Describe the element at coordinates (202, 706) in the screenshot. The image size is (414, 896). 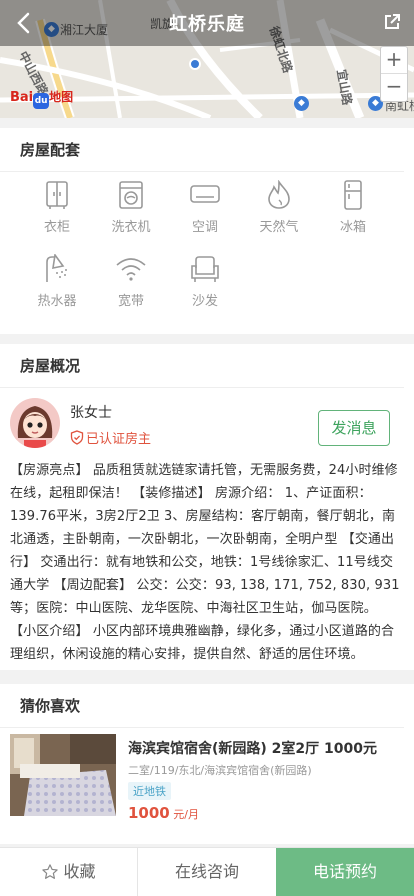
I see `recommend-title: 猜你喜欢` at that location.